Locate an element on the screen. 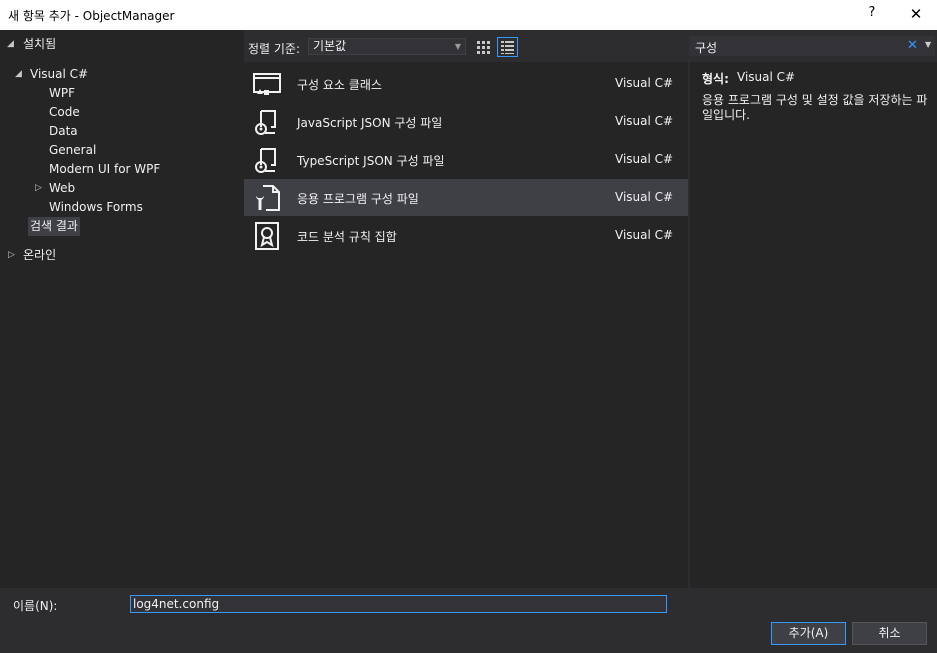  tree-item-visual-csharp: ◢ Visual C# is located at coordinates (122, 74).